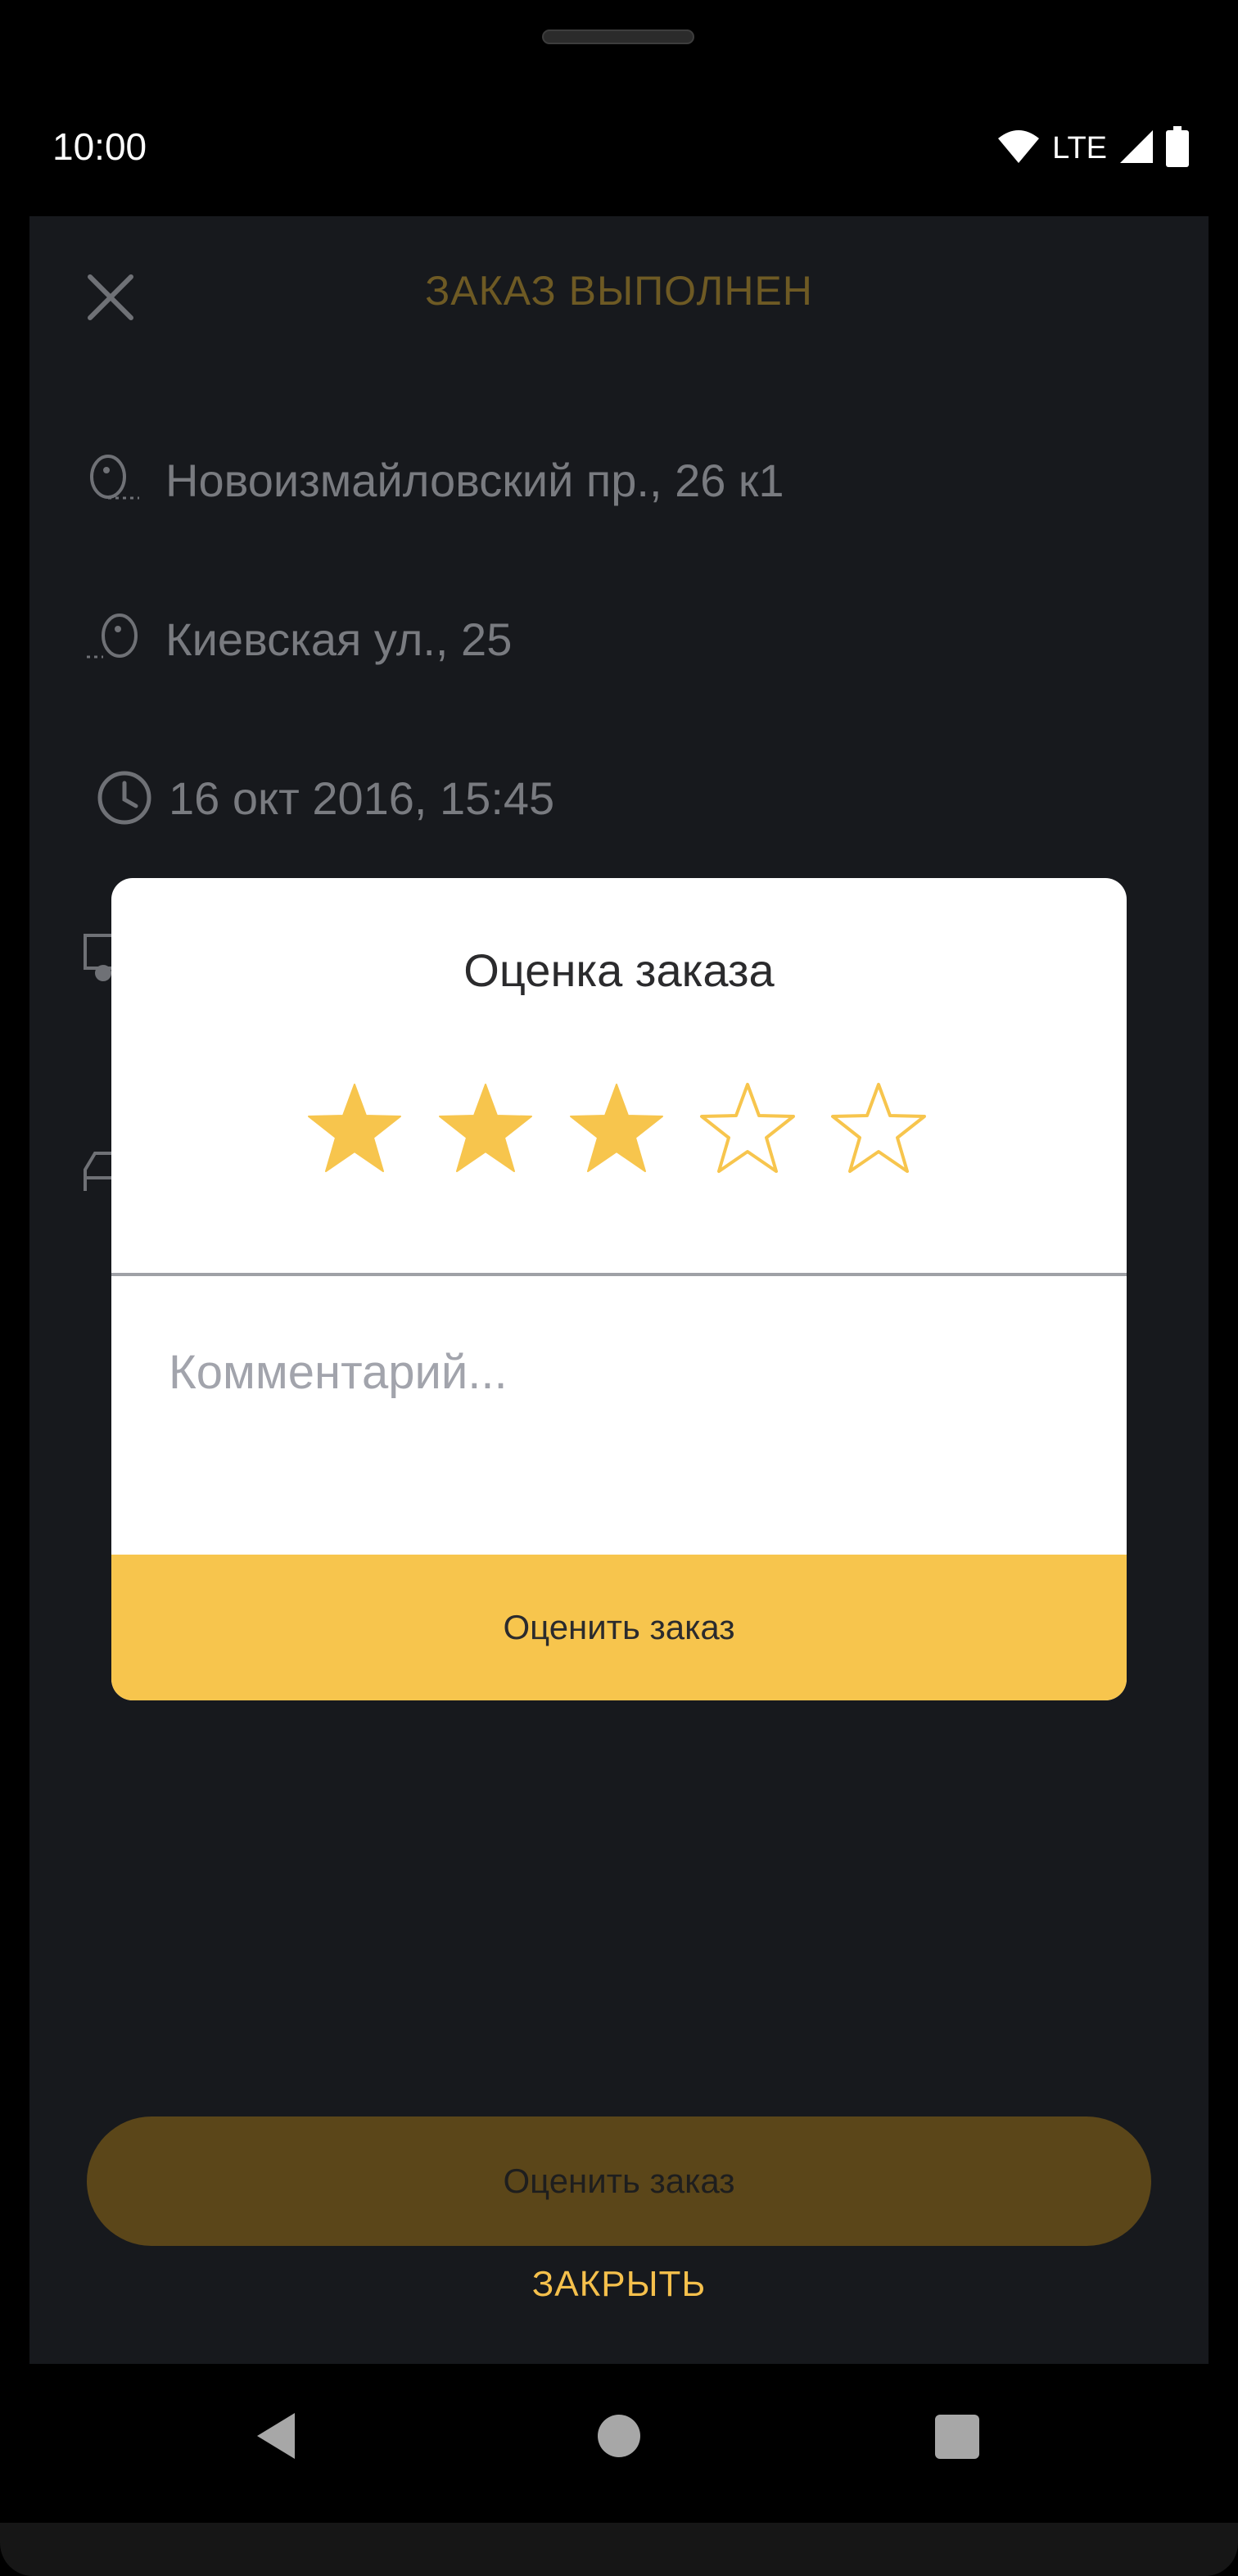 The width and height of the screenshot is (1238, 2576). Describe the element at coordinates (1019, 149) in the screenshot. I see `wifi-icon` at that location.